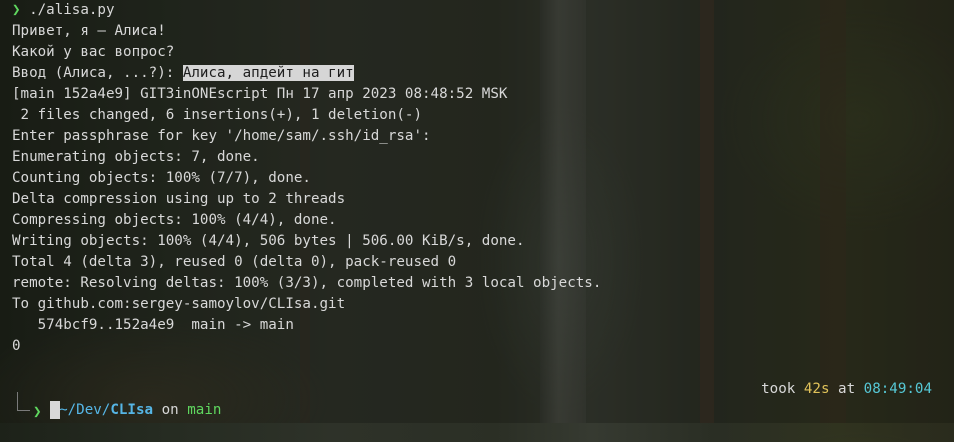 This screenshot has width=954, height=442. Describe the element at coordinates (85, 410) in the screenshot. I see `current-path: ~/Dev/` at that location.